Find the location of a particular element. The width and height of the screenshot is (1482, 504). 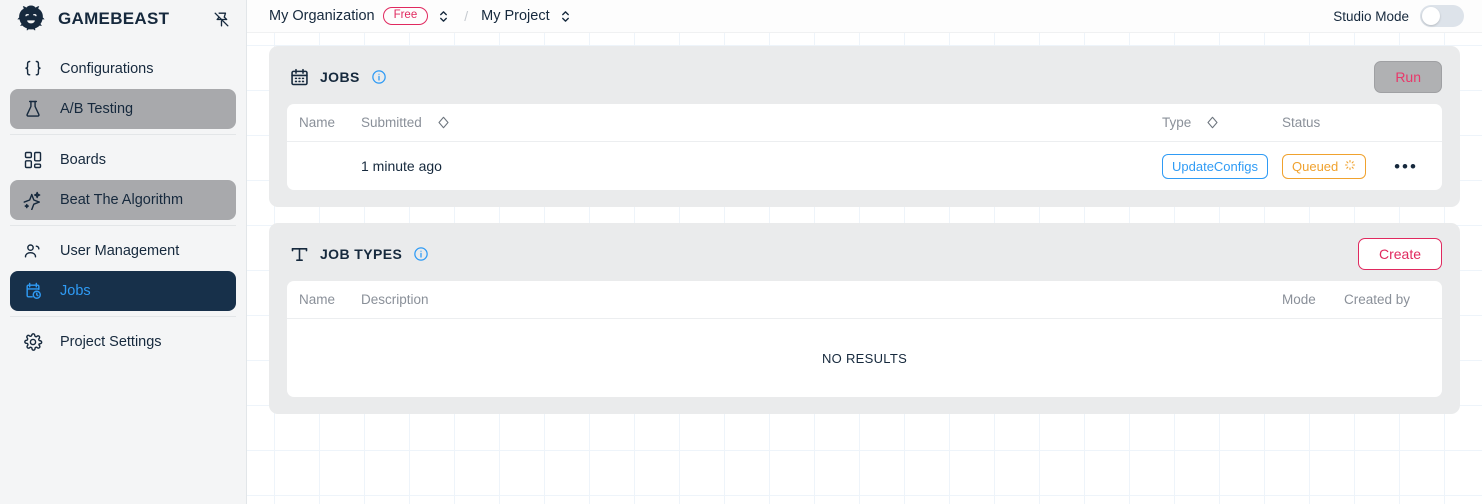

sidebar-item-label: User Management is located at coordinates (120, 251).